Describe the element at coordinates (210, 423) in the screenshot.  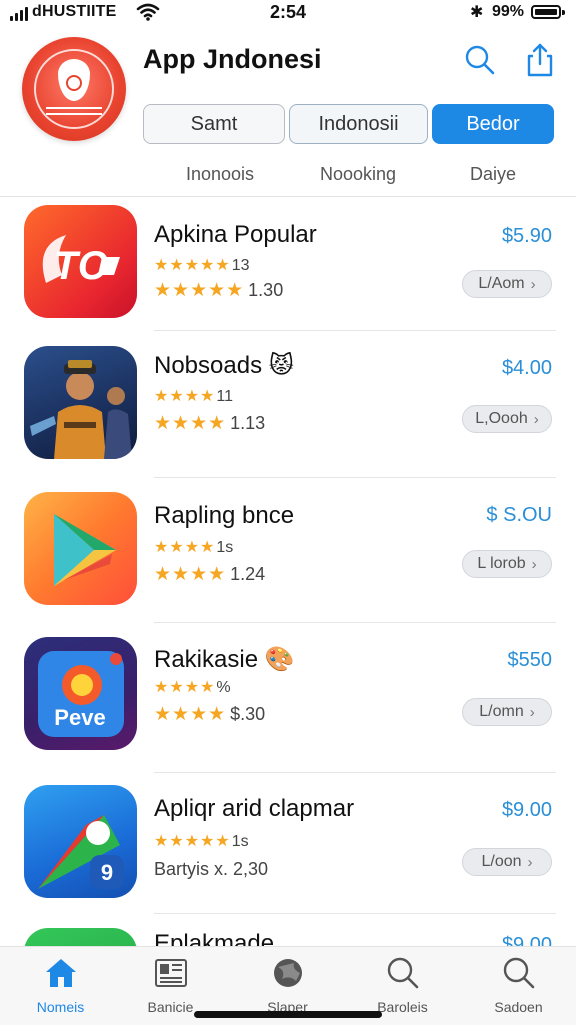
I see `rating-stars: ★★★★ 1.13` at that location.